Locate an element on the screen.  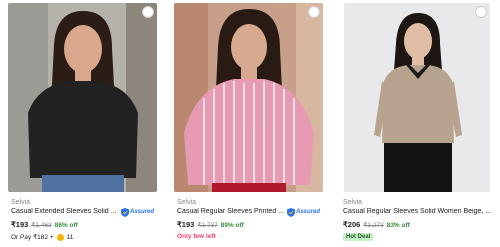
price: ₹206 is located at coordinates (352, 224).